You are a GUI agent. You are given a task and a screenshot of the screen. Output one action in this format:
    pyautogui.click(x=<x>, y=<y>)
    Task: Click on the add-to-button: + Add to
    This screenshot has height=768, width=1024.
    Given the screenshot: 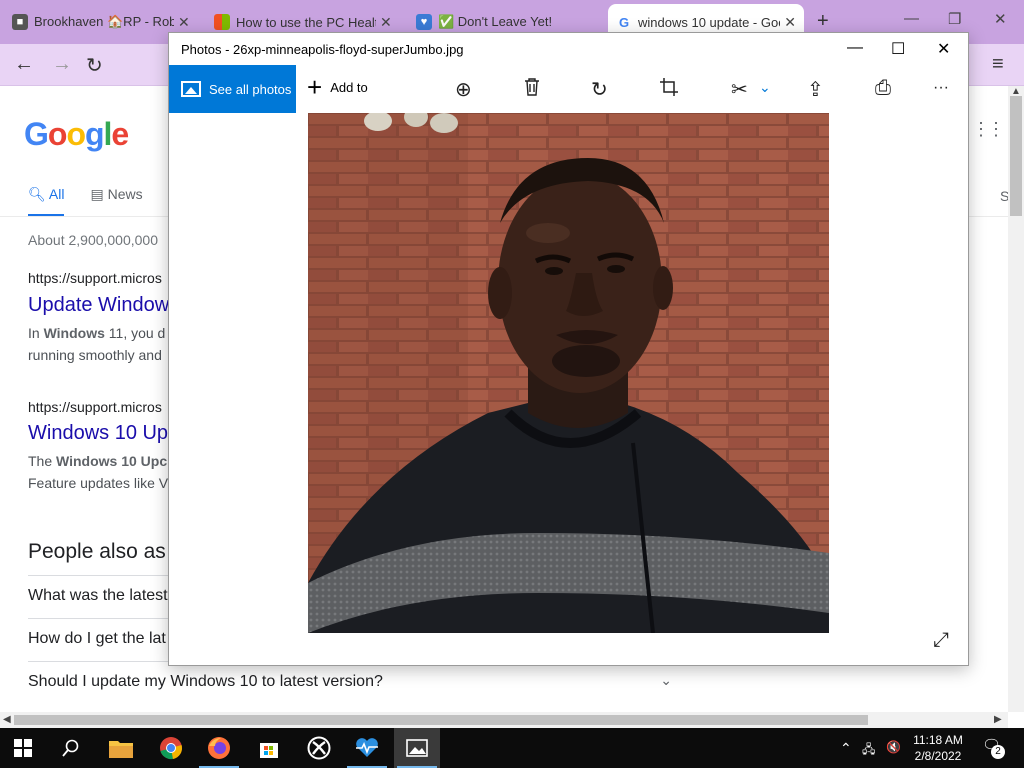 What is the action you would take?
    pyautogui.click(x=337, y=87)
    